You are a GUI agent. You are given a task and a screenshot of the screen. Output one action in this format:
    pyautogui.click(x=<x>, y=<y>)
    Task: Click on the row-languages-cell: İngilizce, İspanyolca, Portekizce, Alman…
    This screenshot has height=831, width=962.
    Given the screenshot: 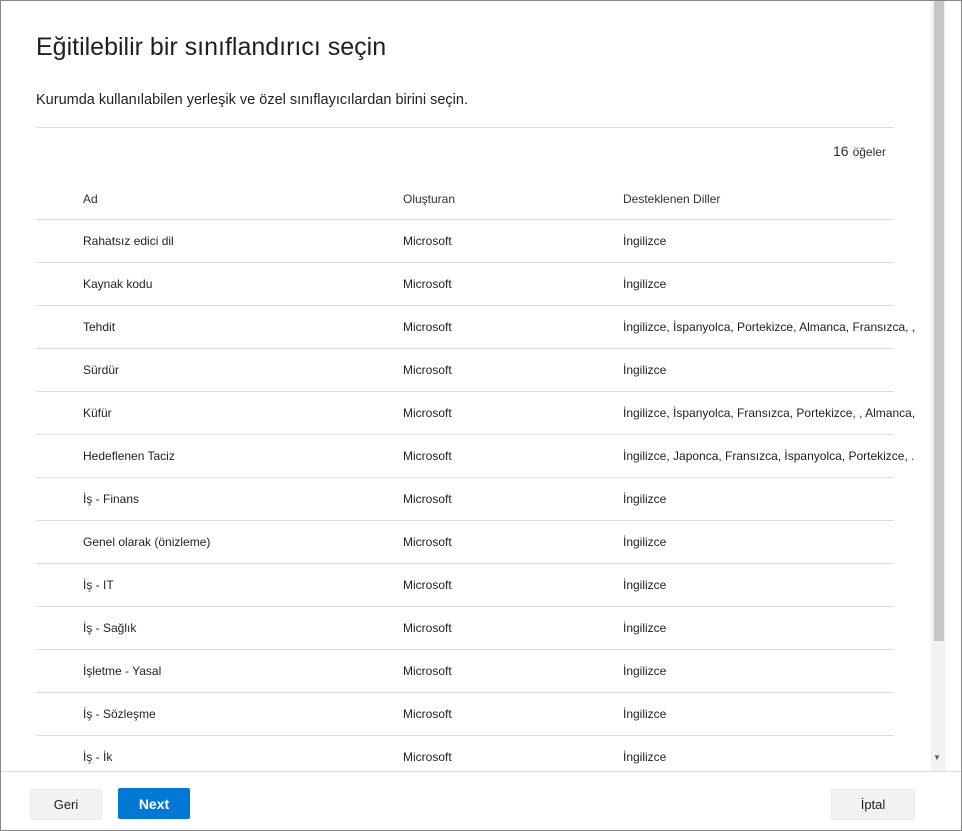 What is the action you would take?
    pyautogui.click(x=769, y=327)
    